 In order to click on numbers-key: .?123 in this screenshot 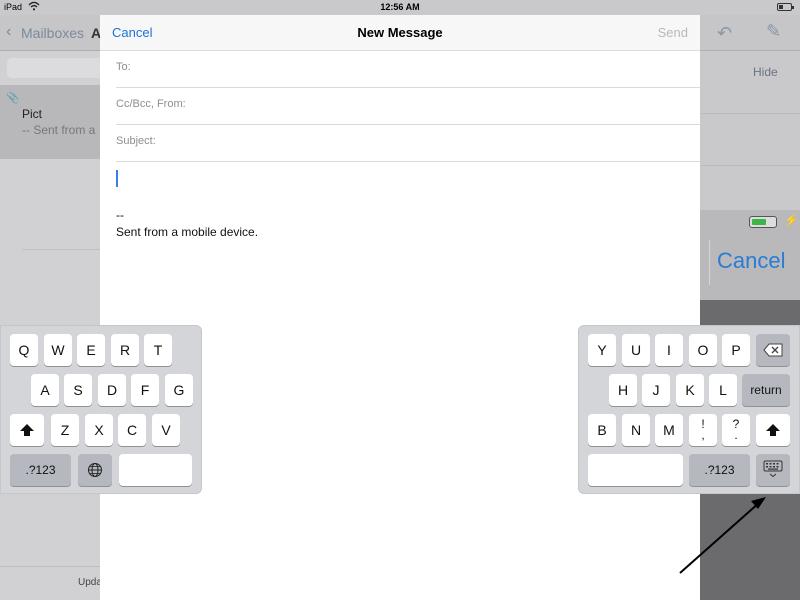, I will do `click(40, 470)`.